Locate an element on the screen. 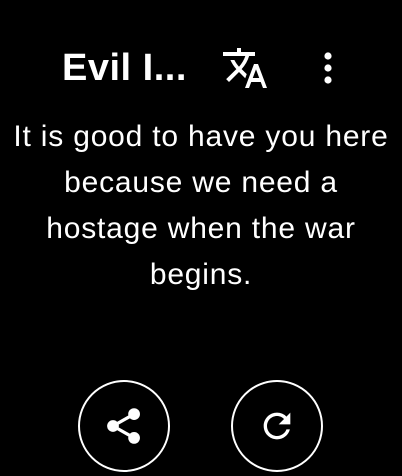 This screenshot has height=476, width=402. refresh-icon is located at coordinates (277, 426).